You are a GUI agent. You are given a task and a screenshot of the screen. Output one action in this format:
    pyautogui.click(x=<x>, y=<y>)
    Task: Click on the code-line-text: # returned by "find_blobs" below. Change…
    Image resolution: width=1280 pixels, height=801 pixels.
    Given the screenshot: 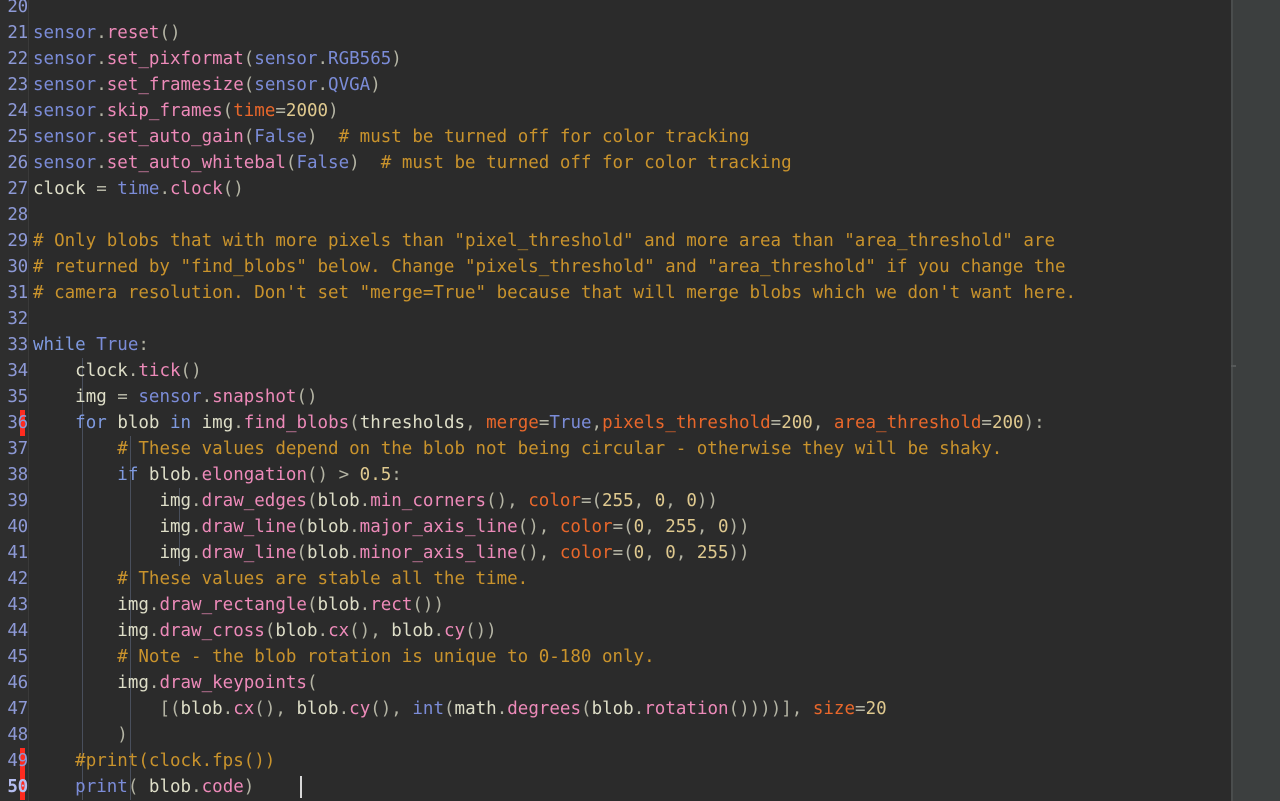 What is the action you would take?
    pyautogui.click(x=549, y=267)
    